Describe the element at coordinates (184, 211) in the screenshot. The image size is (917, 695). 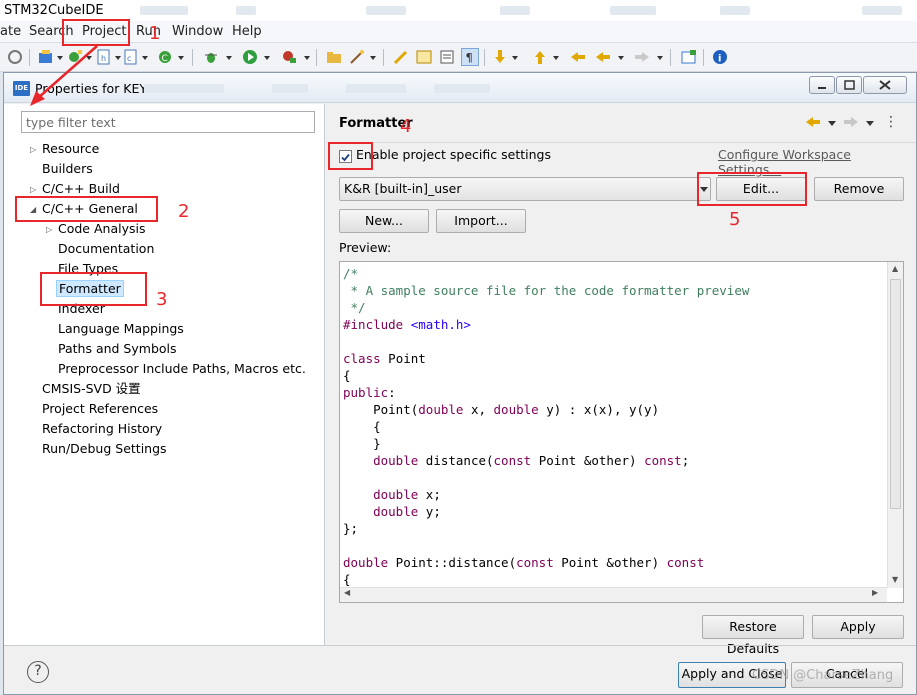
I see `annotation-number: 2` at that location.